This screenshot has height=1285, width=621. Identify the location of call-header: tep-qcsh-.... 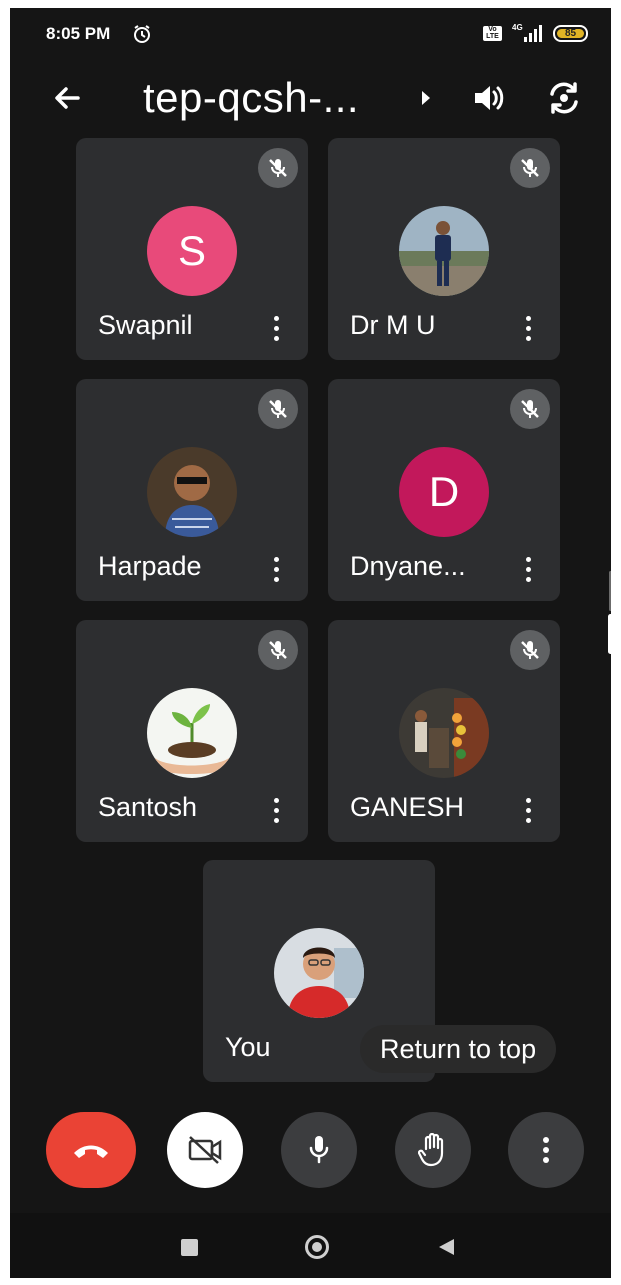
(310, 98).